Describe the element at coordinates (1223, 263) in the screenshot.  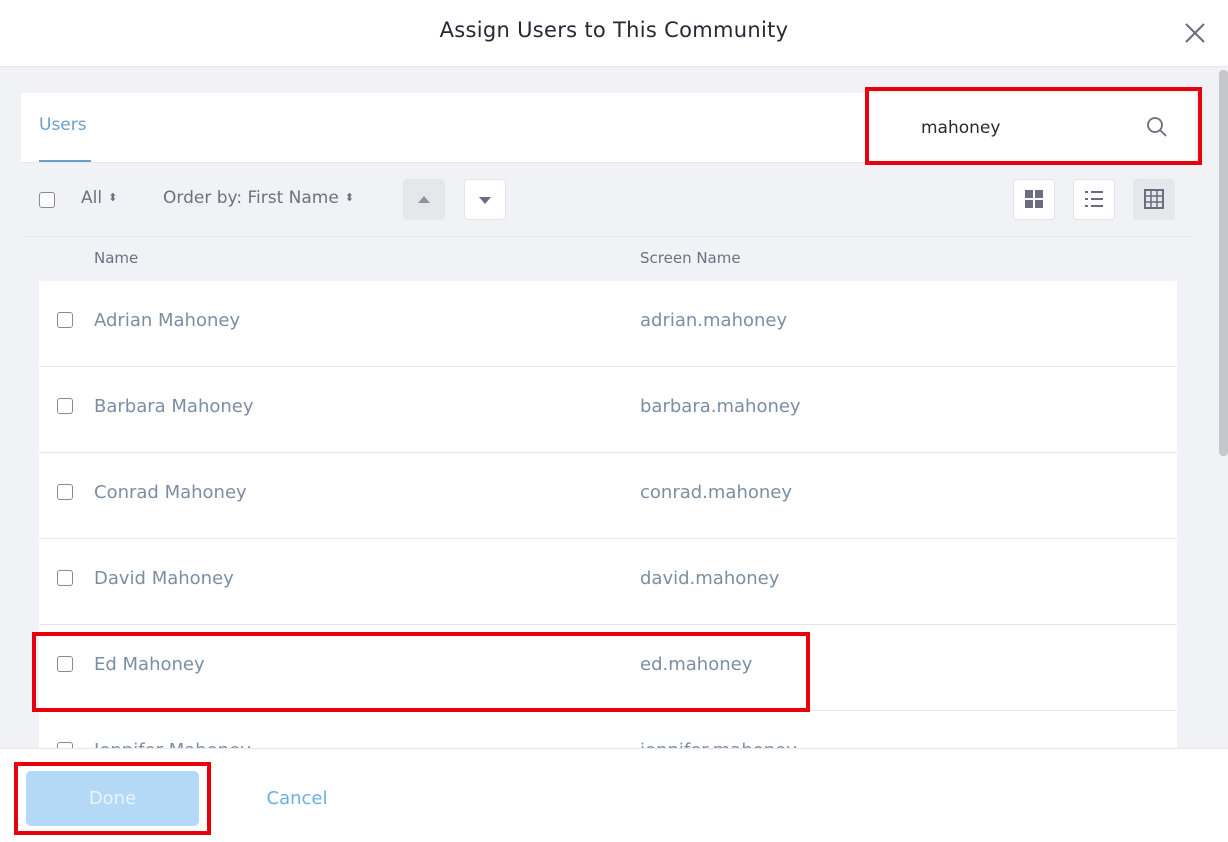
I see `scrollbar-thumb` at that location.